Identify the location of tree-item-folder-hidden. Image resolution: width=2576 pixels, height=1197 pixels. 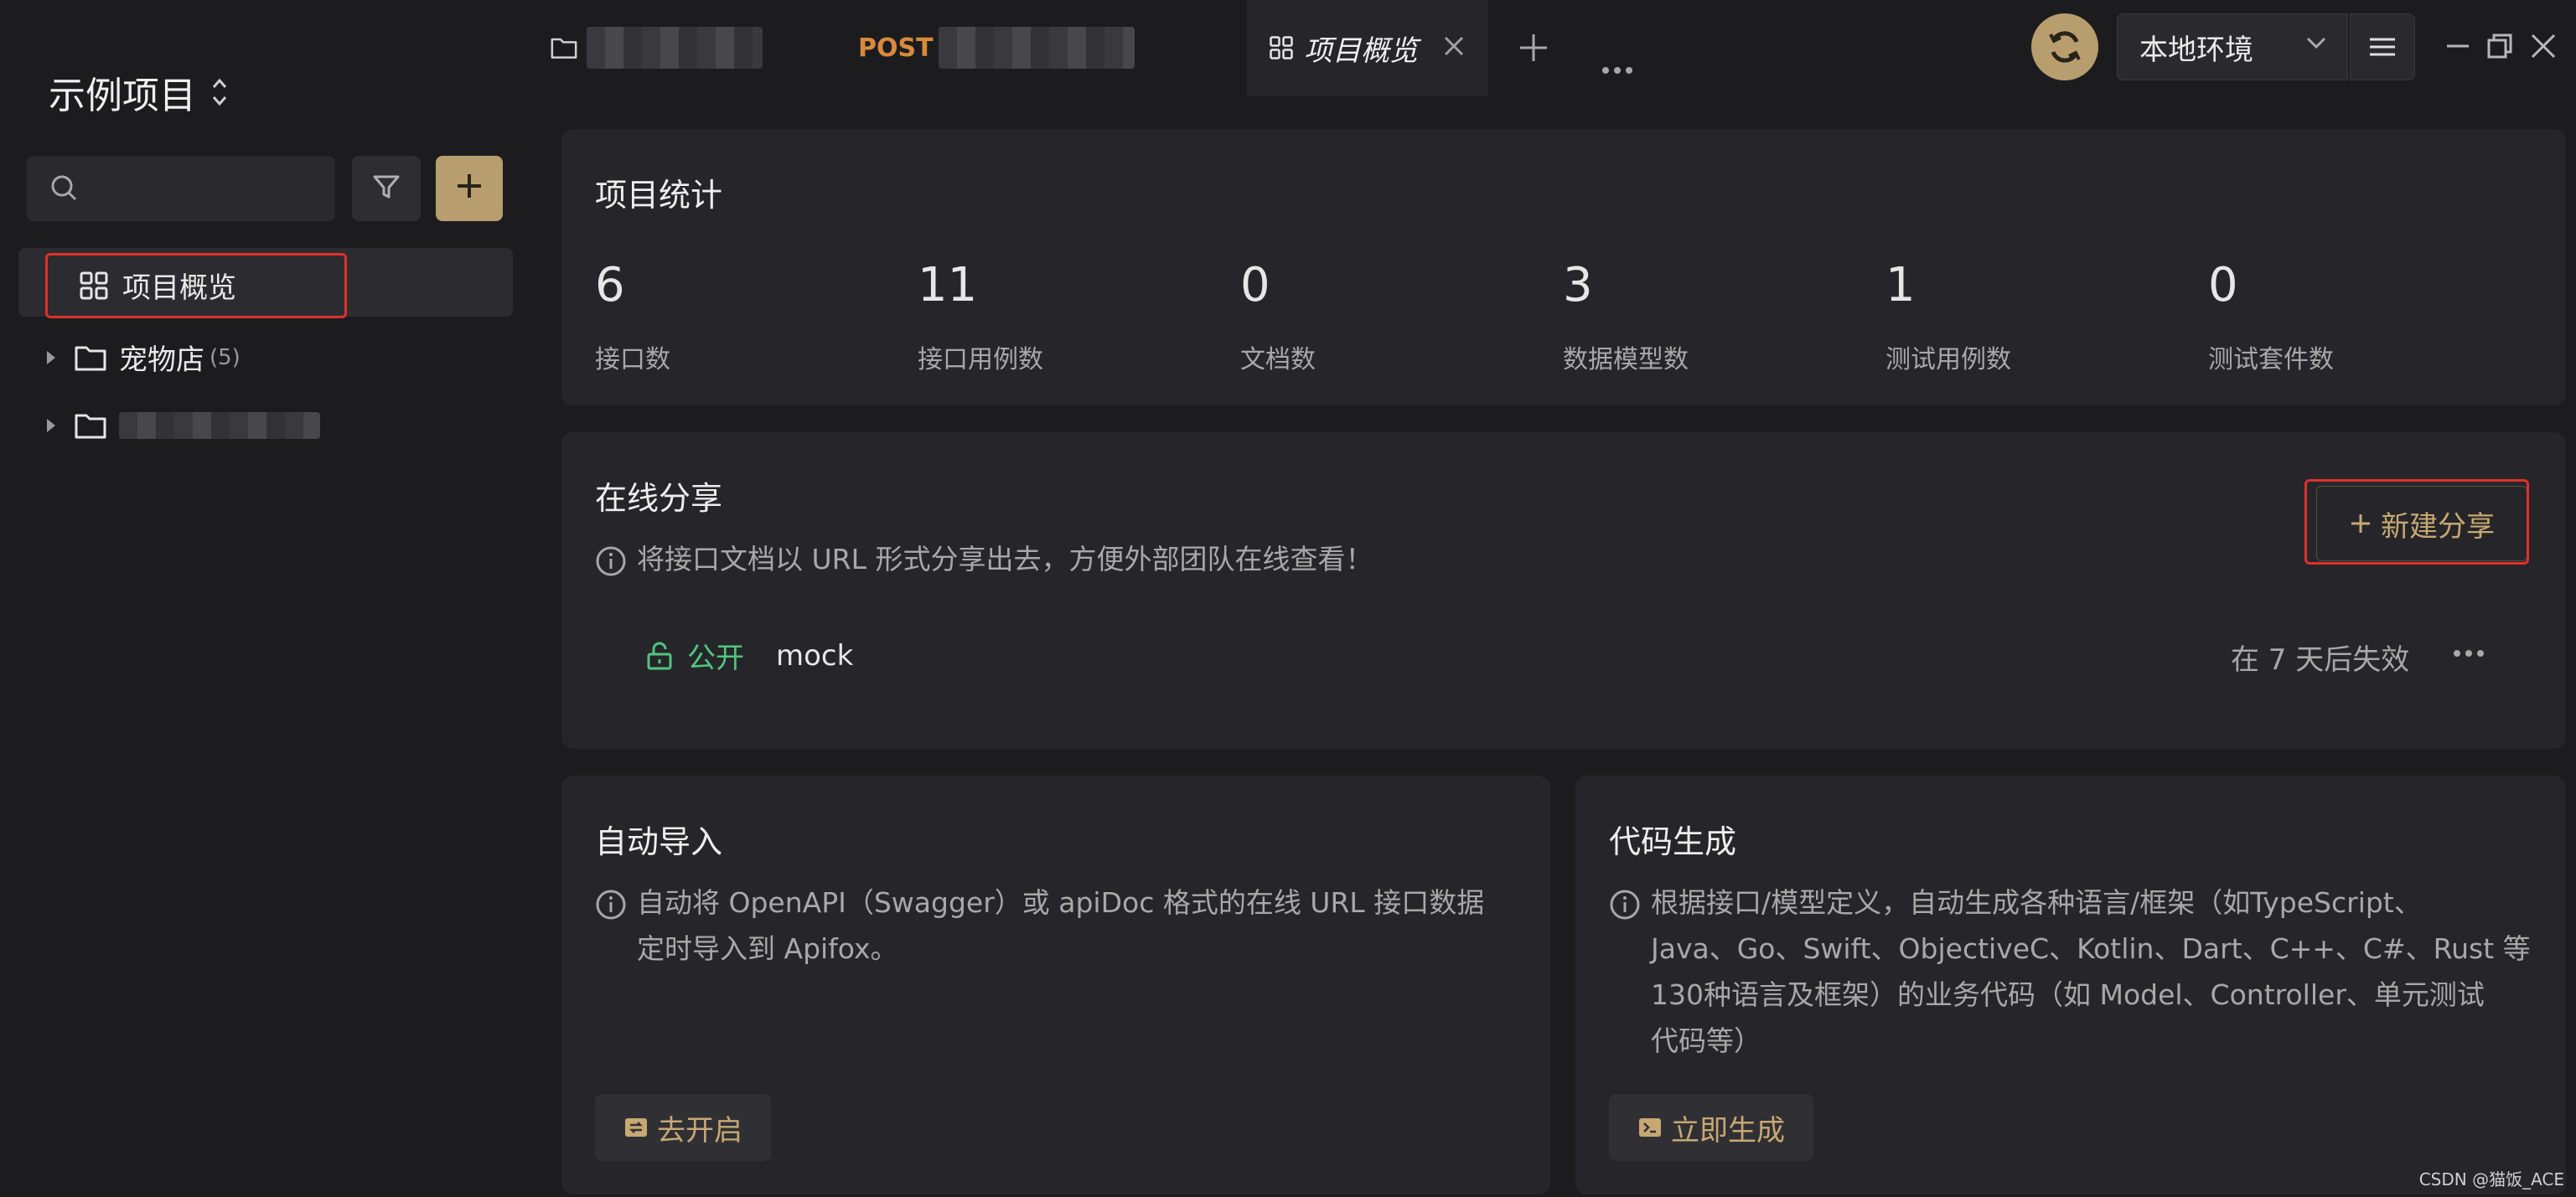
(183, 425).